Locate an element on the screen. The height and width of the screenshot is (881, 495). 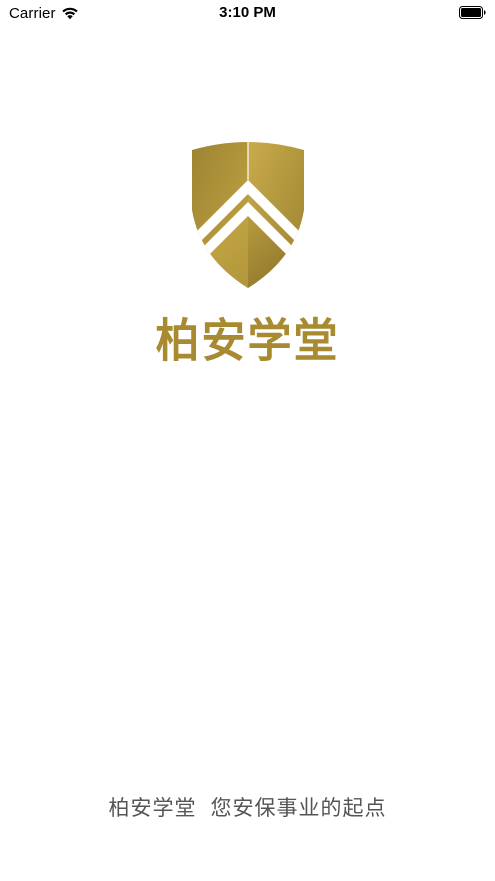
status-bar: Carrier 3:10 PM is located at coordinates (247, 13).